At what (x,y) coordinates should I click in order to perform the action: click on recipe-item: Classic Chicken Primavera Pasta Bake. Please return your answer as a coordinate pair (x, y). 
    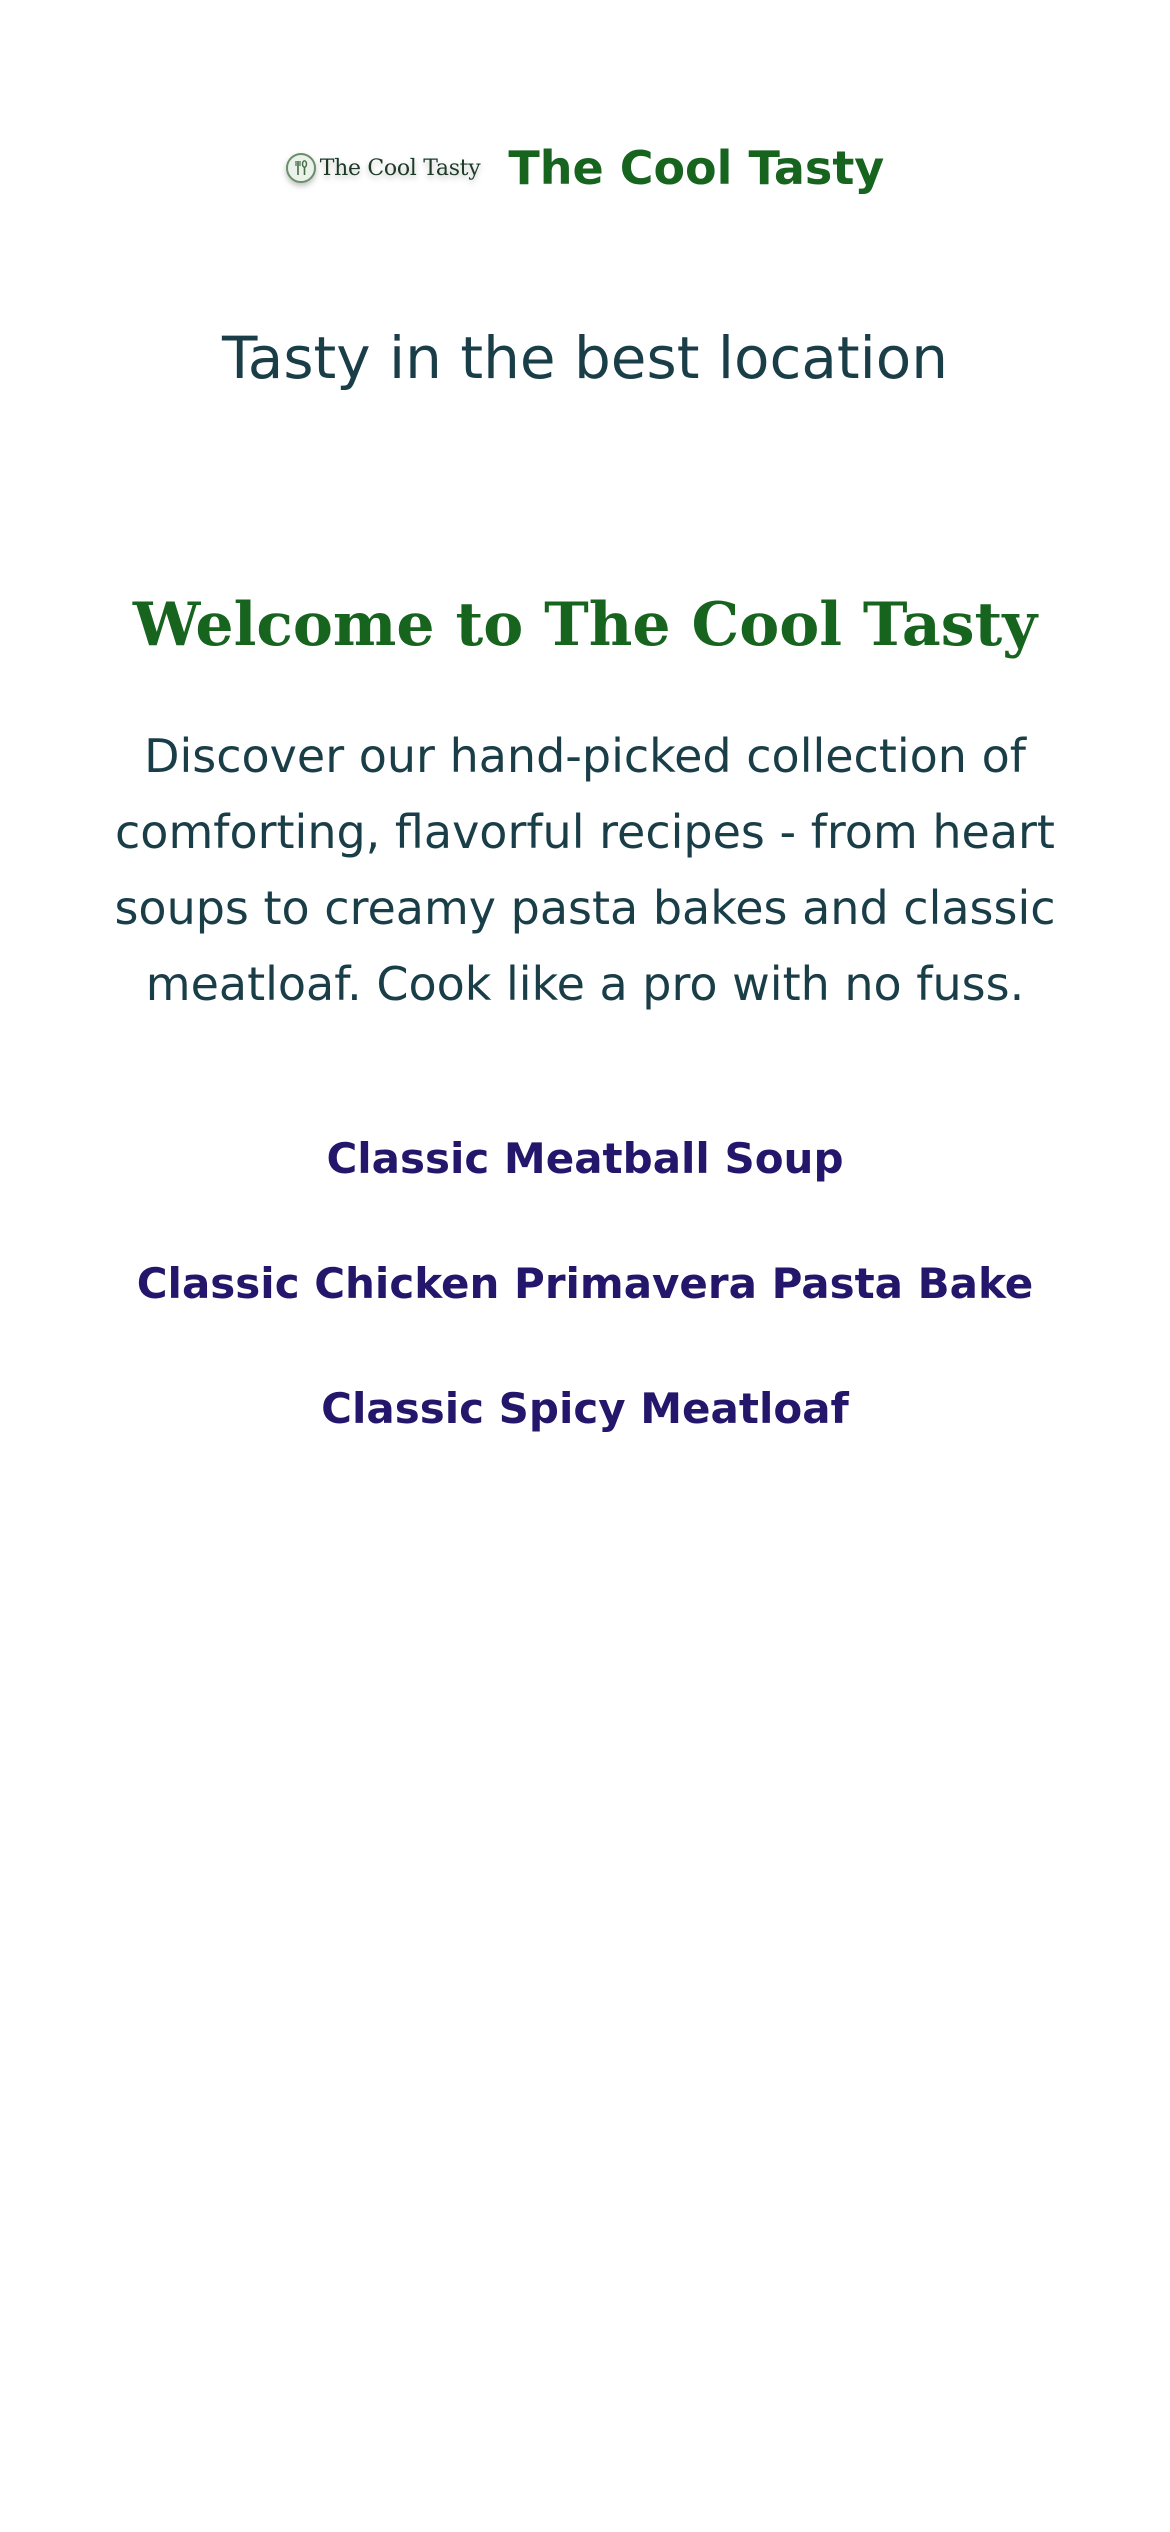
    Looking at the image, I should click on (585, 1311).